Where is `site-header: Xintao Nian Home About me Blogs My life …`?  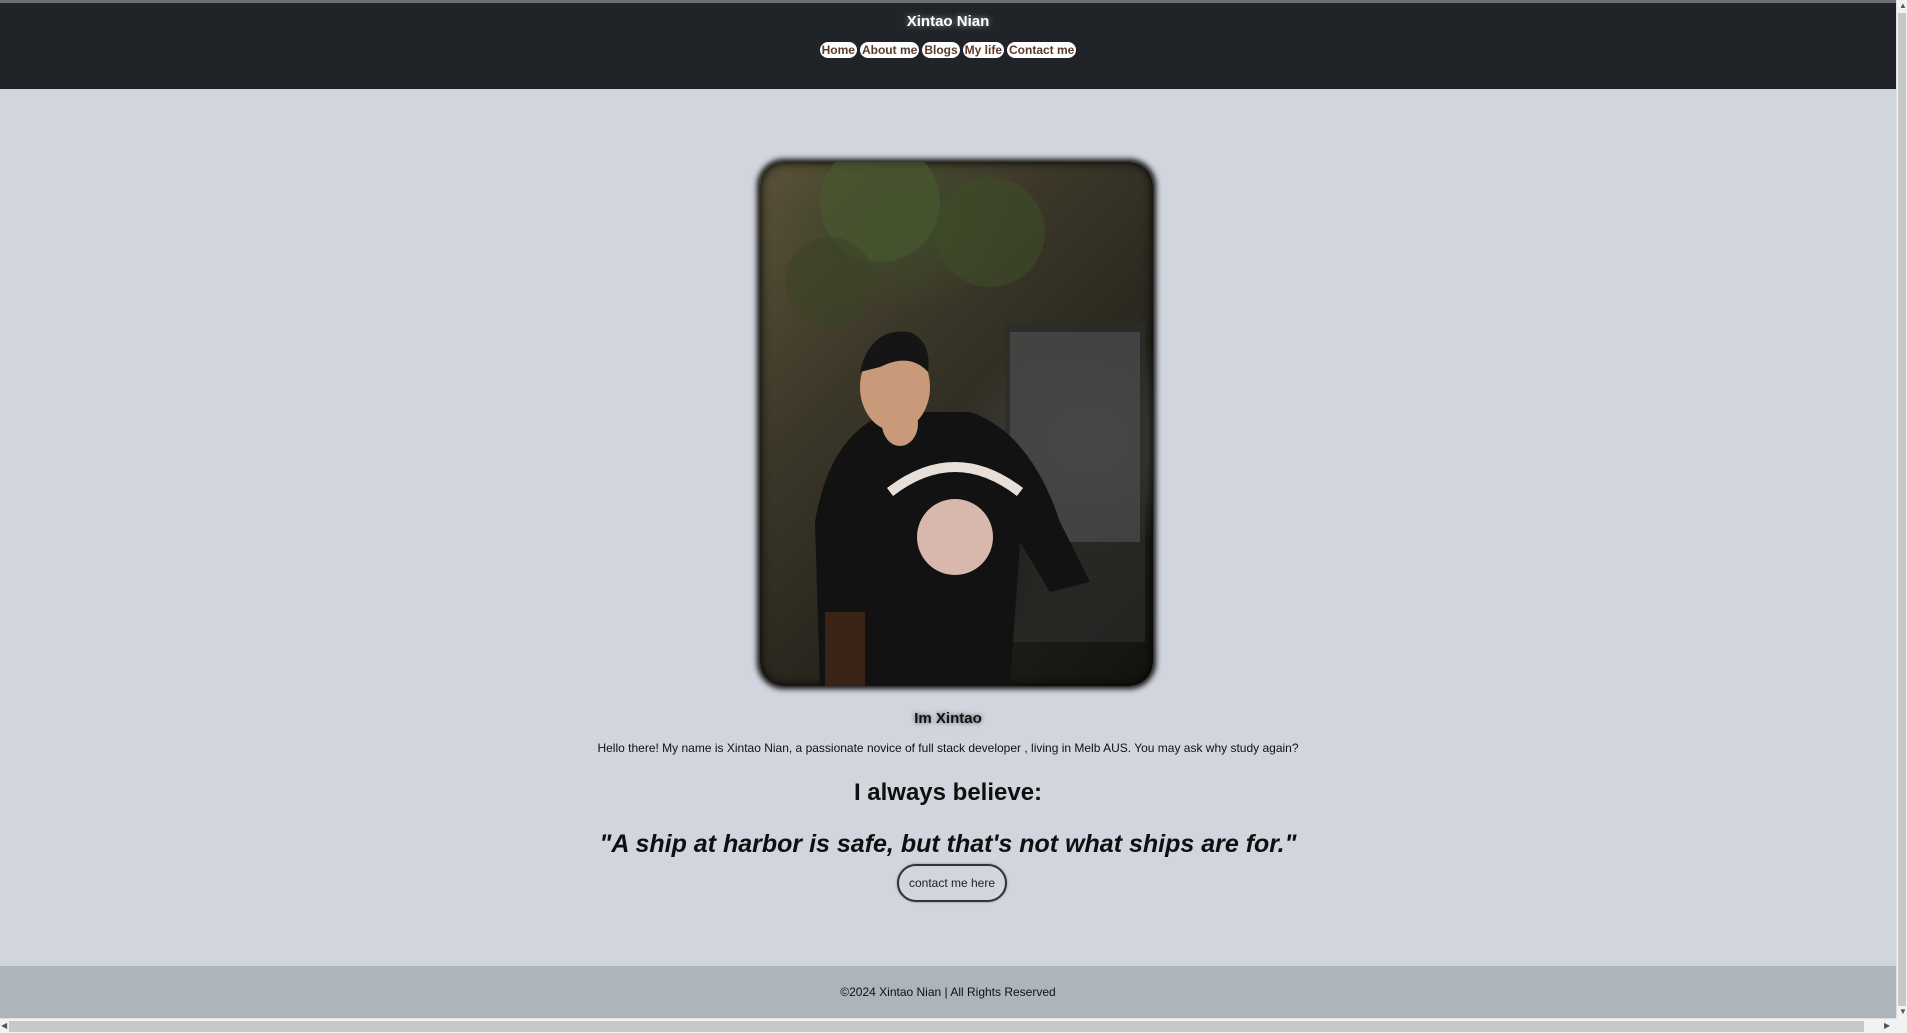
site-header: Xintao Nian Home About me Blogs My life … is located at coordinates (948, 46).